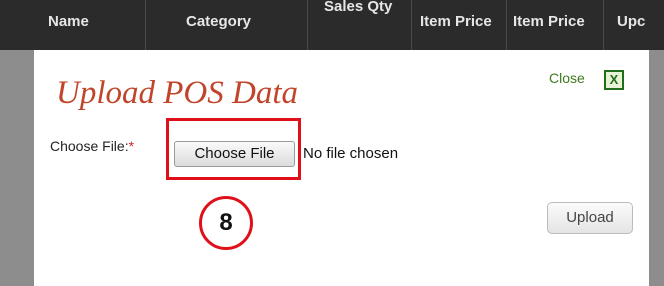  I want to click on upload-button: Upload, so click(590, 218).